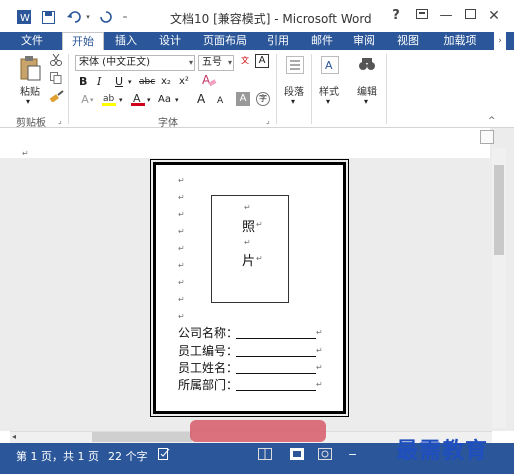 This screenshot has width=514, height=474. Describe the element at coordinates (60, 121) in the screenshot. I see `clipboard-launcher-icon: ⌟` at that location.